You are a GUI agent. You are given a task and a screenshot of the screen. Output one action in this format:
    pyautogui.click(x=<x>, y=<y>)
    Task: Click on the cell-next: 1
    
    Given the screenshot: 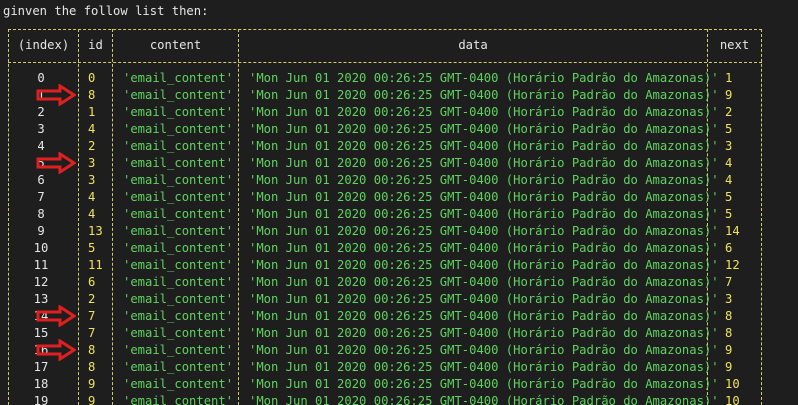 What is the action you would take?
    pyautogui.click(x=729, y=78)
    